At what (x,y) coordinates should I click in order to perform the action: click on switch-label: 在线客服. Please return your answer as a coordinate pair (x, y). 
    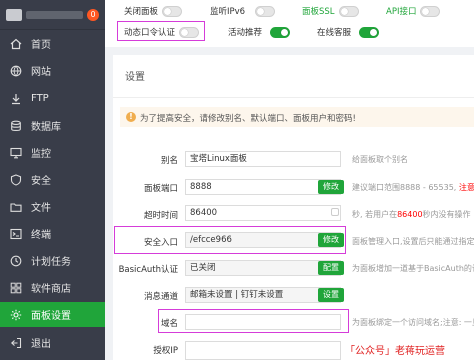
    Looking at the image, I should click on (334, 33).